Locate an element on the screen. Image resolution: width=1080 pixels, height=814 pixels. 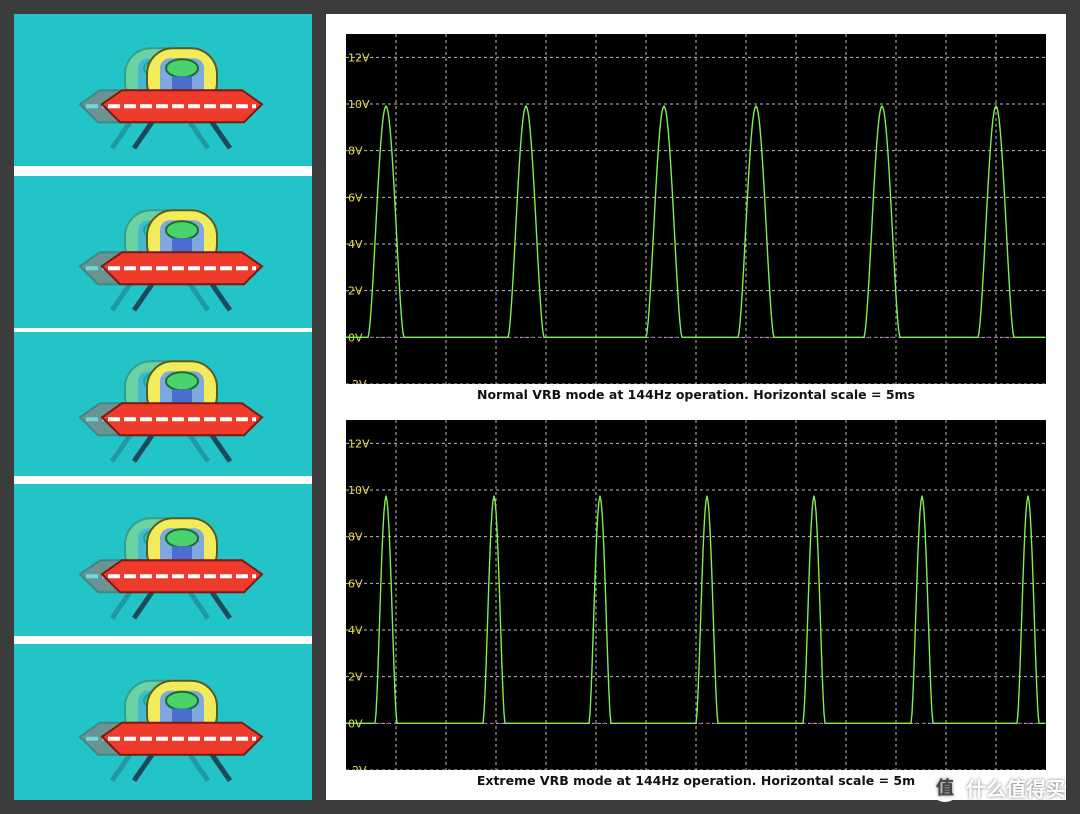
watermark-text: 什么值得买 is located at coordinates (1016, 788).